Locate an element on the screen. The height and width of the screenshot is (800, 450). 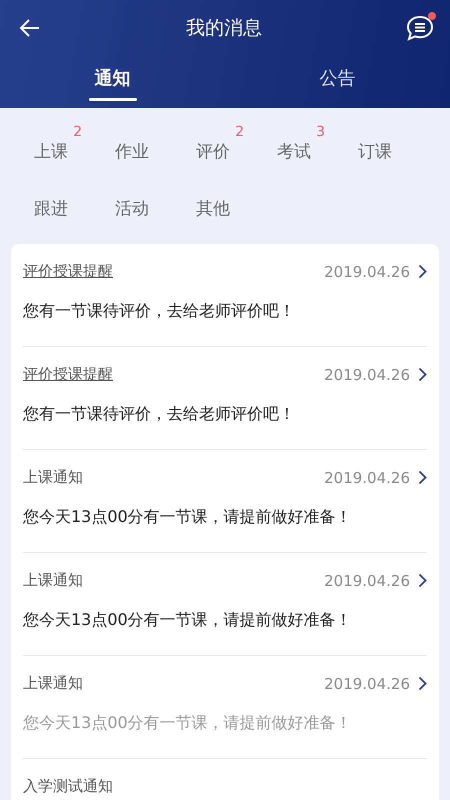
tab: 公告 is located at coordinates (337, 82).